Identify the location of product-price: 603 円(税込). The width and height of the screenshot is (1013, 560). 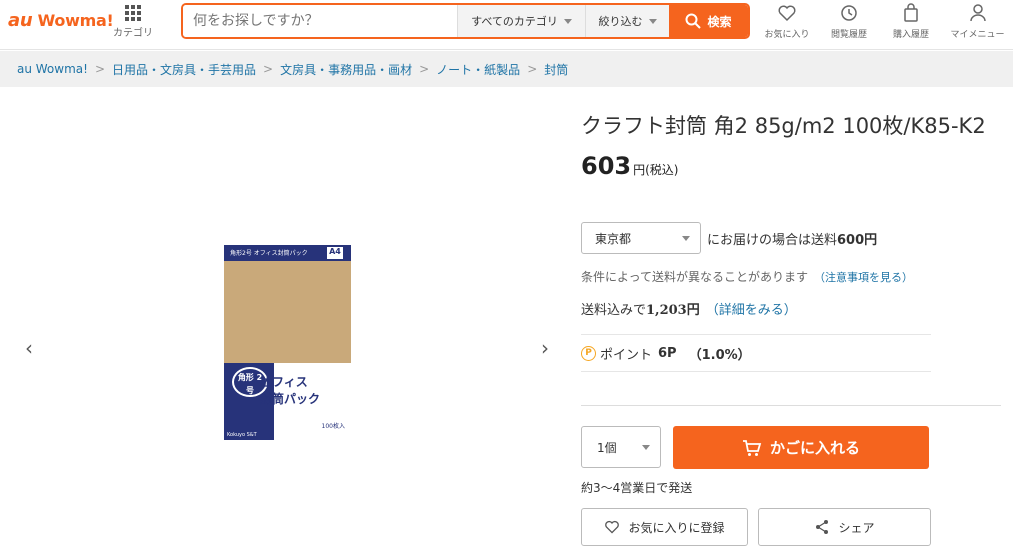
(630, 166).